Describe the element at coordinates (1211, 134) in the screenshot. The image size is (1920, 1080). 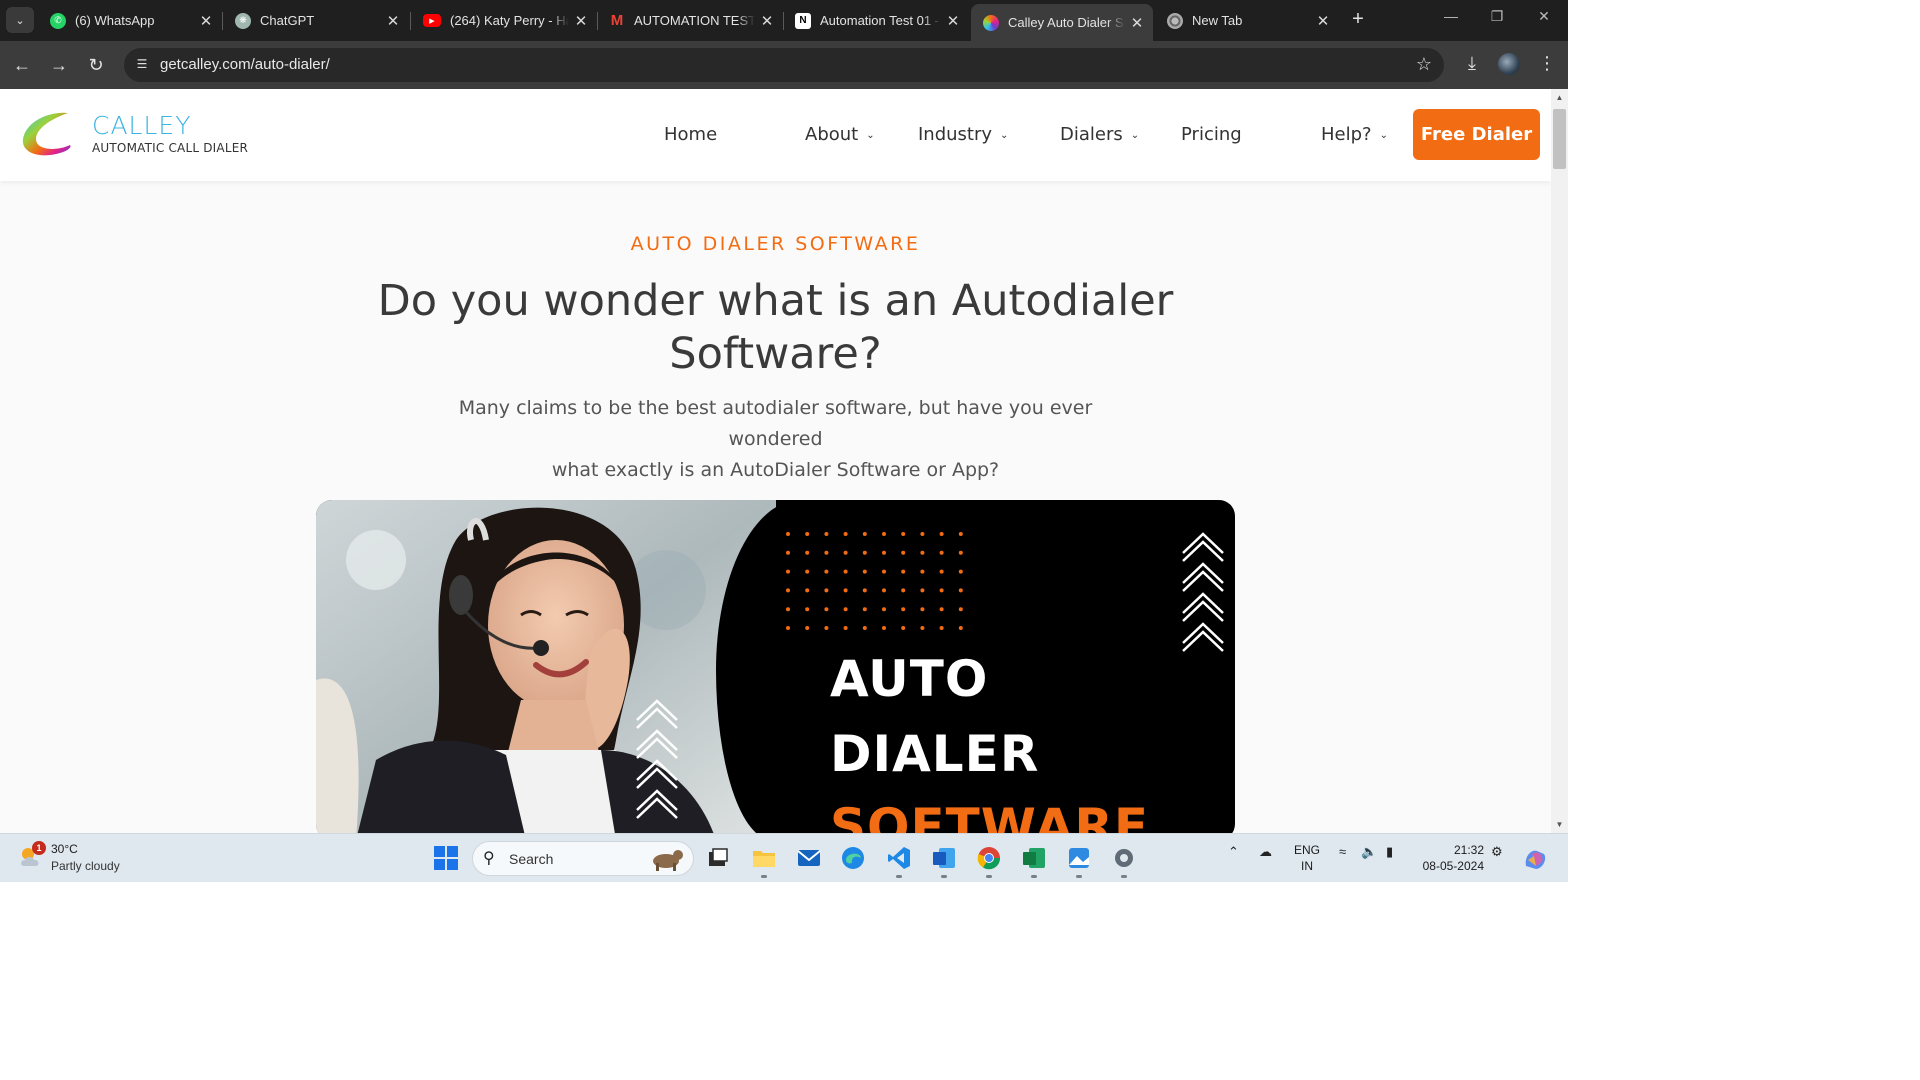
I see `nav-pricing: Pricing` at that location.